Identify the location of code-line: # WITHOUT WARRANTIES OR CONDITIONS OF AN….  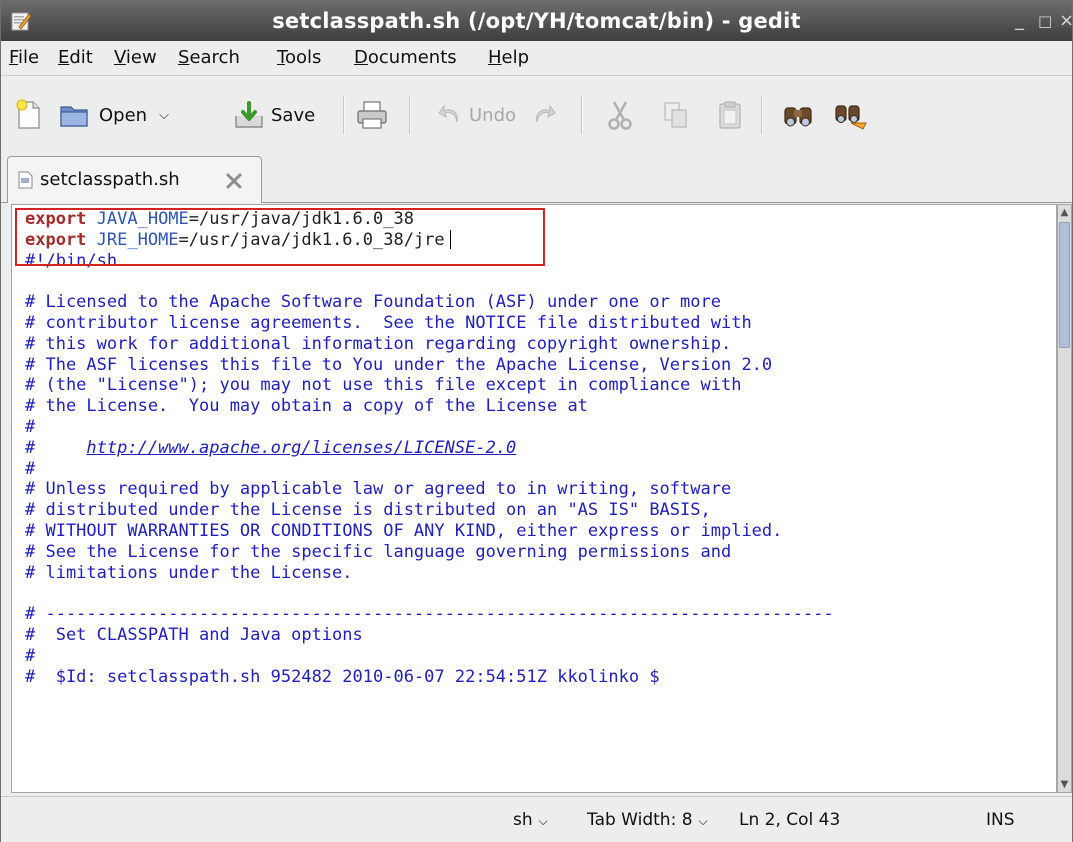
(429, 531).